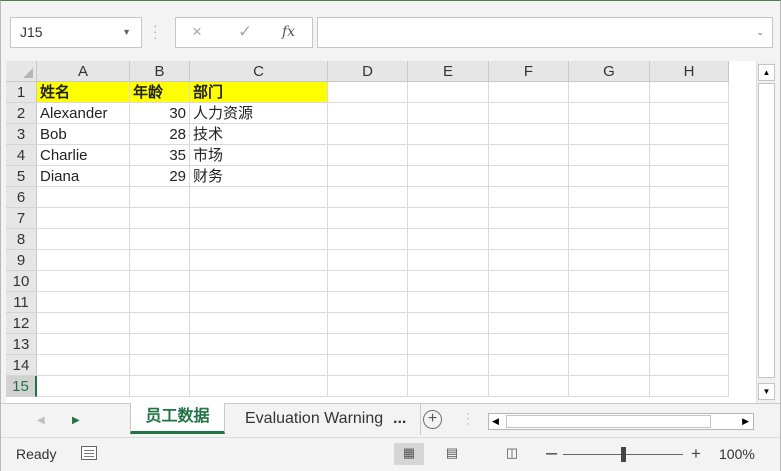 This screenshot has width=781, height=471. What do you see at coordinates (609, 386) in the screenshot?
I see `cell-g15` at bounding box center [609, 386].